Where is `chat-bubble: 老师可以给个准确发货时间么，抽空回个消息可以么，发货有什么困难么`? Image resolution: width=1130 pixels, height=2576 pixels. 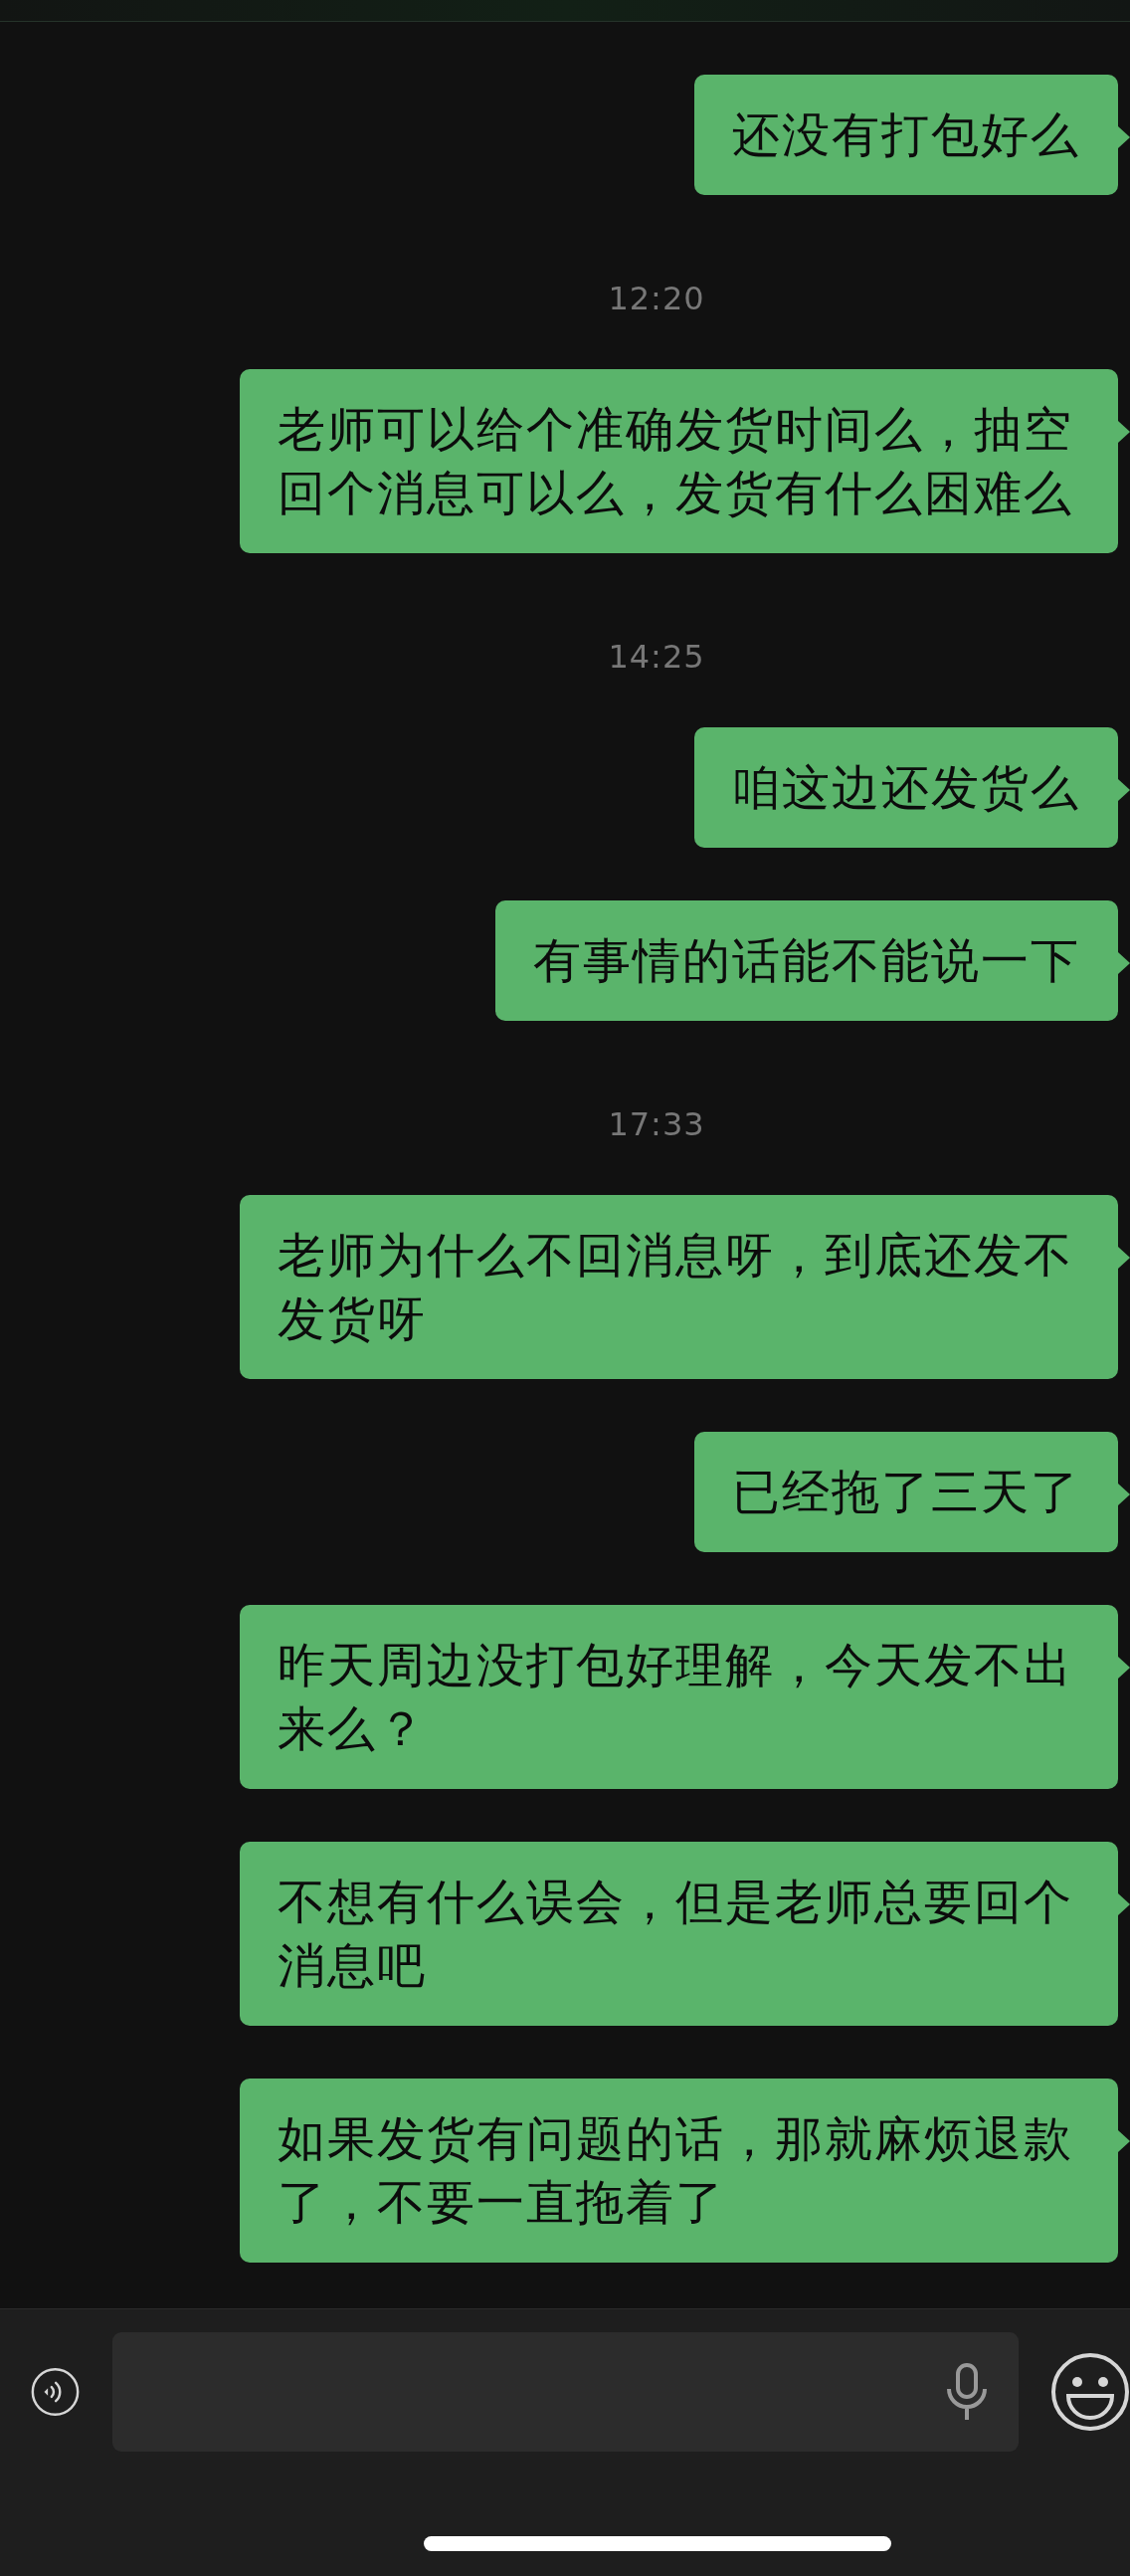 chat-bubble: 老师可以给个准确发货时间么，抽空回个消息可以么，发货有什么困难么 is located at coordinates (685, 461).